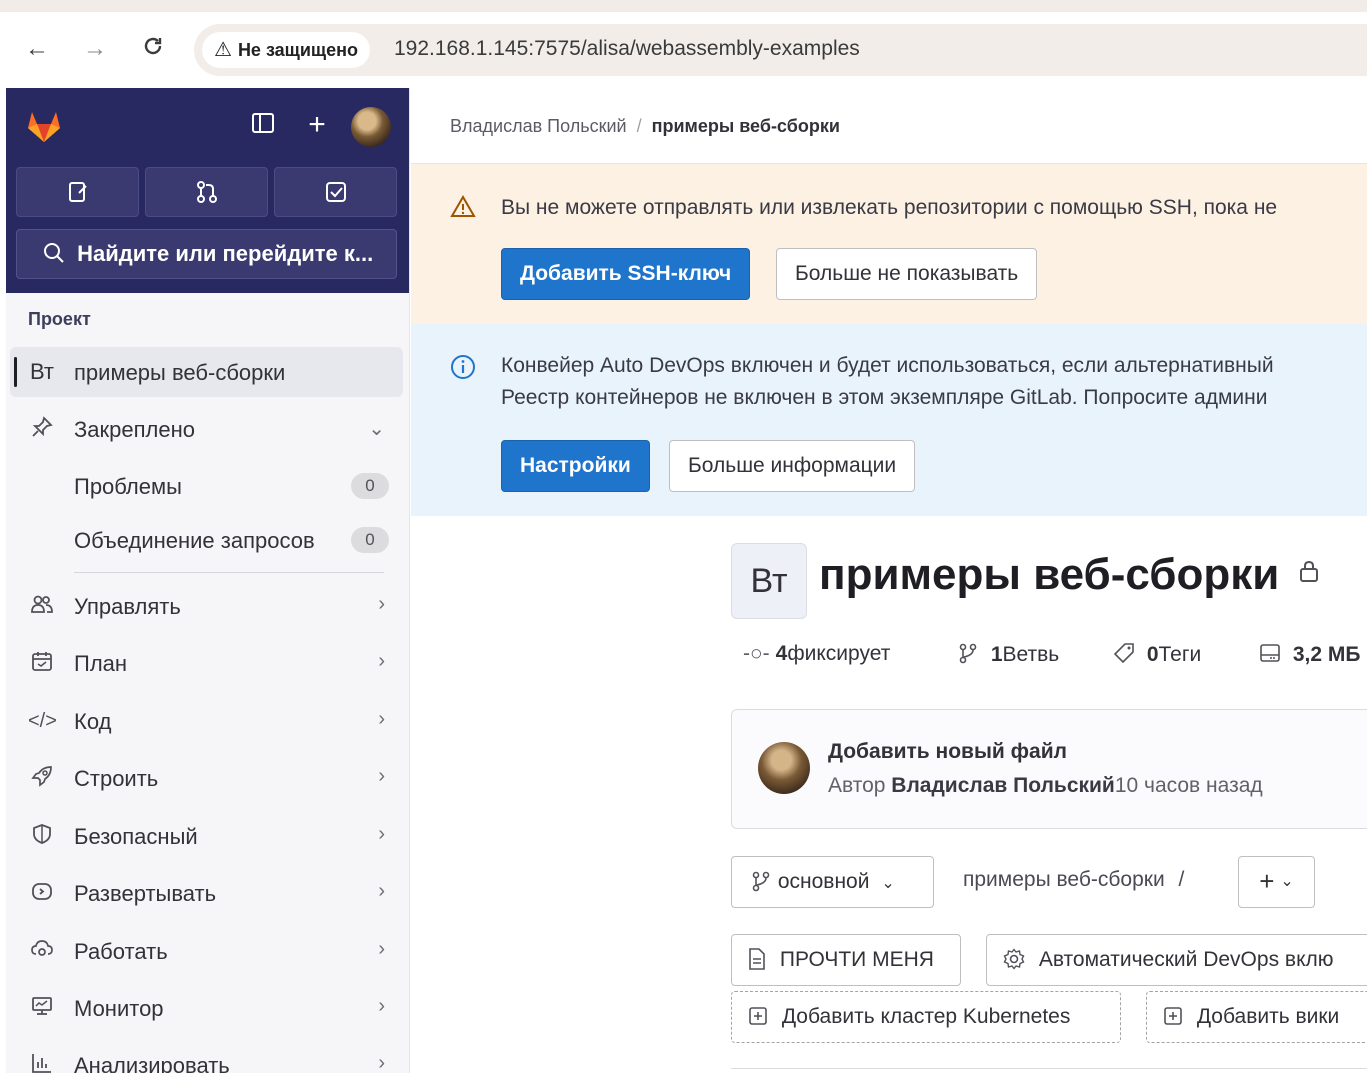 The image size is (1367, 1073). I want to click on sidebar-item-build: Строить ›, so click(206, 778).